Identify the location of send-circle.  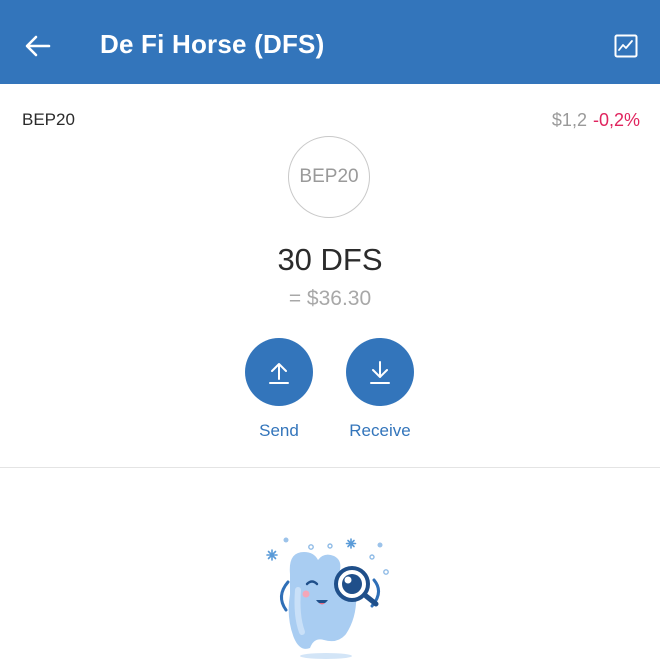
(279, 372).